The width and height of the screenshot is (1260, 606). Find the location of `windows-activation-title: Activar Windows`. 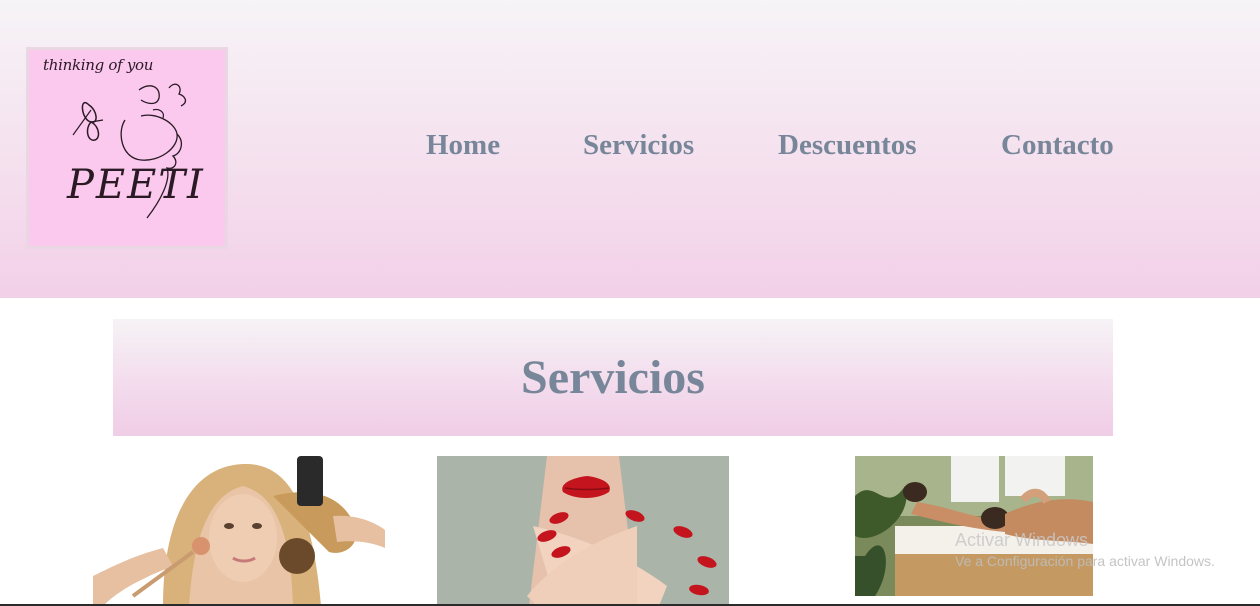

windows-activation-title: Activar Windows is located at coordinates (1022, 540).